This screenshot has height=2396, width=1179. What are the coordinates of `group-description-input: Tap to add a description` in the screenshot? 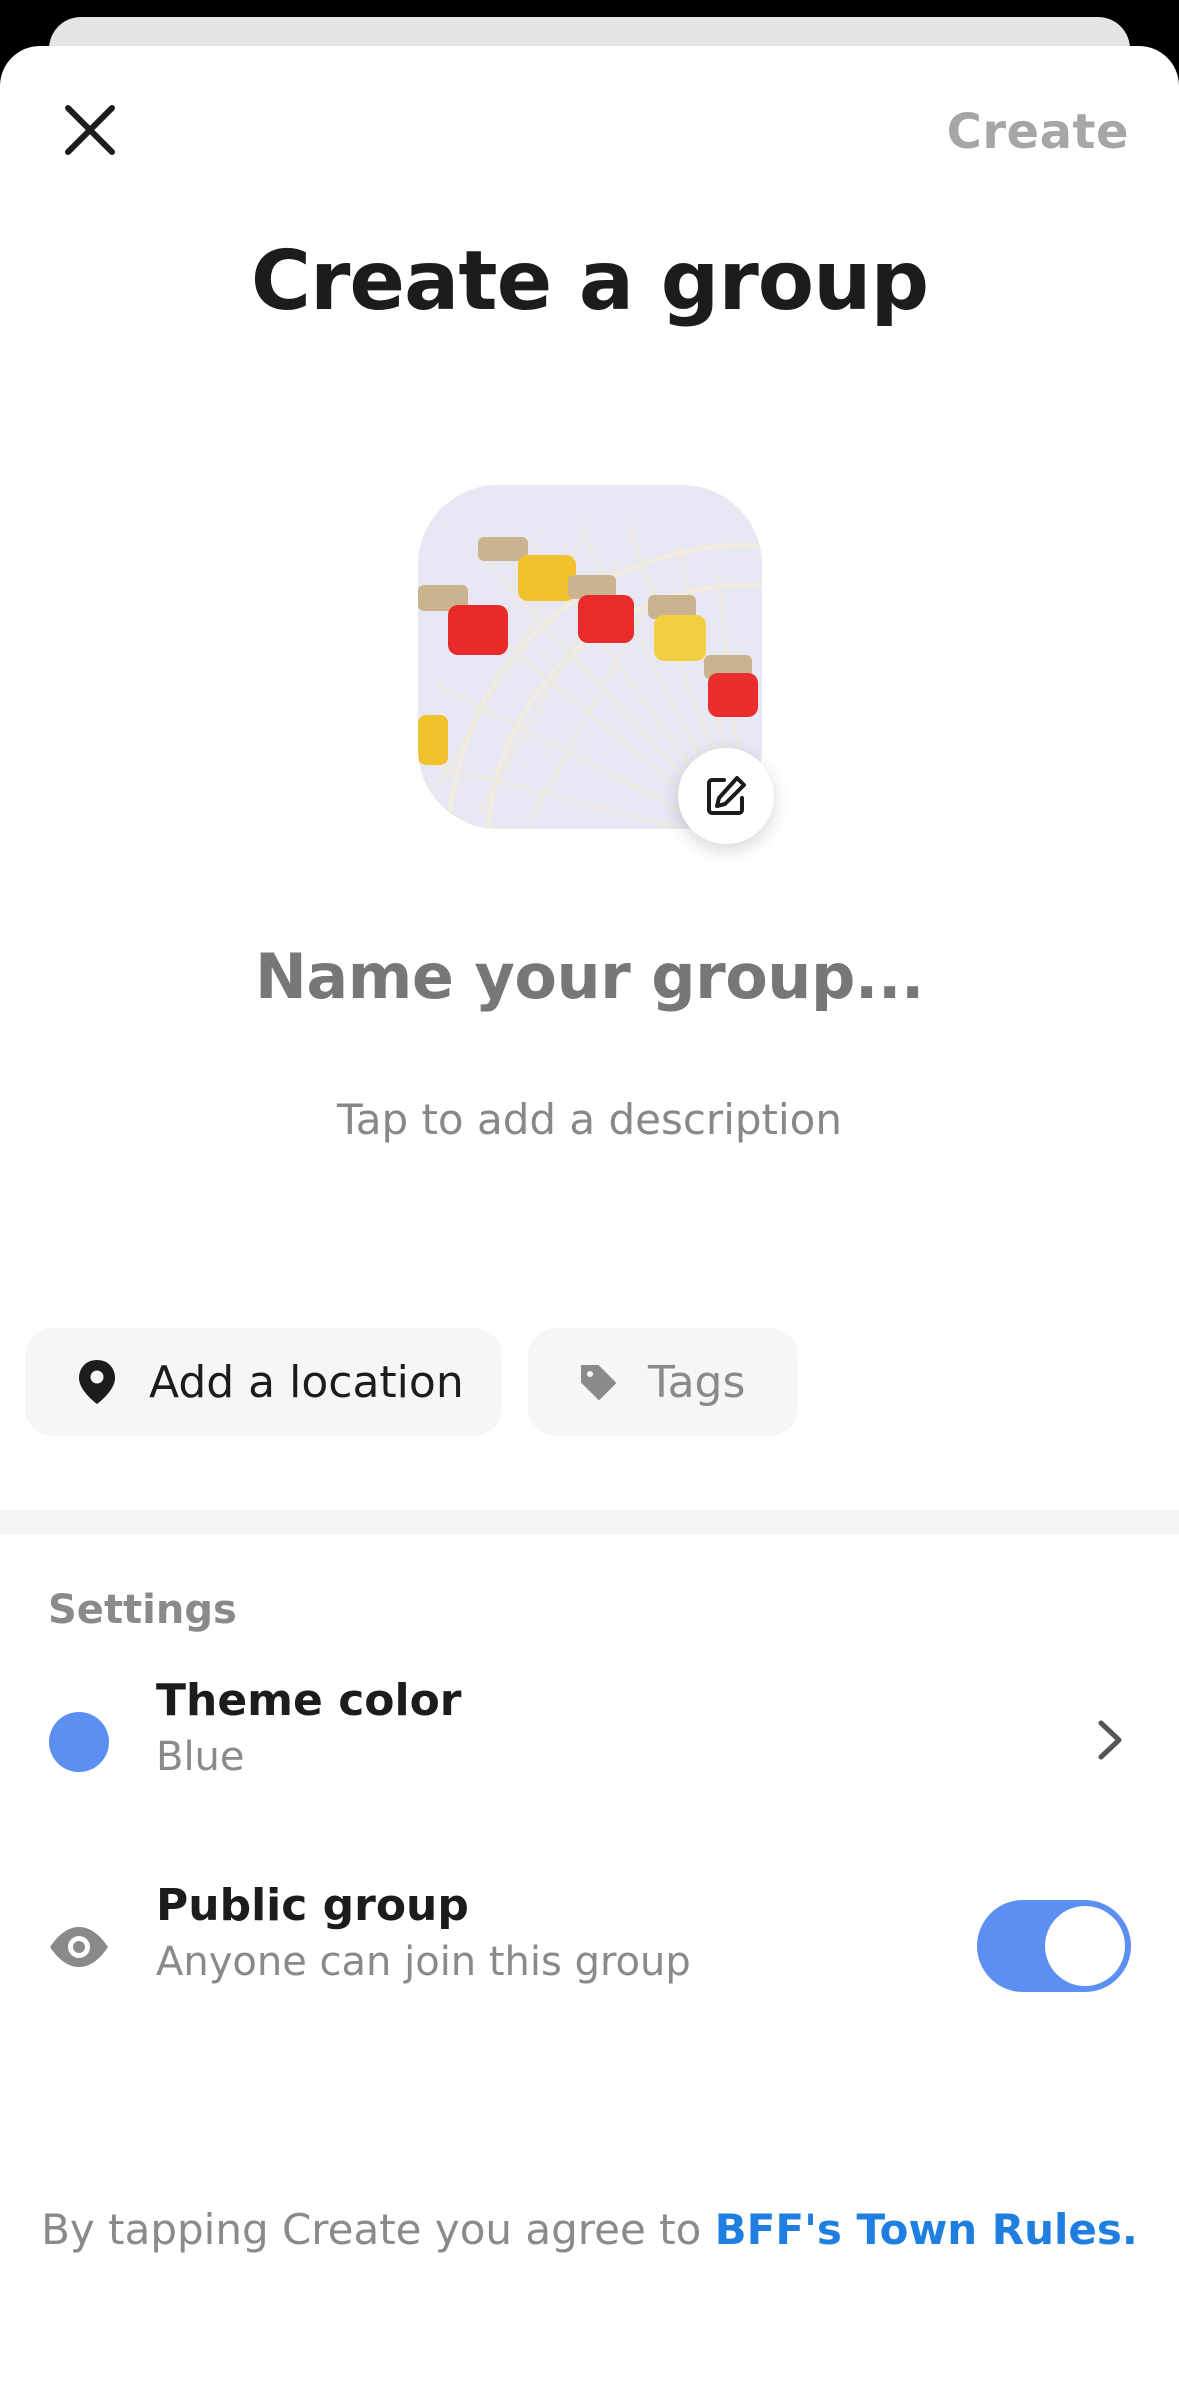 It's located at (589, 1119).